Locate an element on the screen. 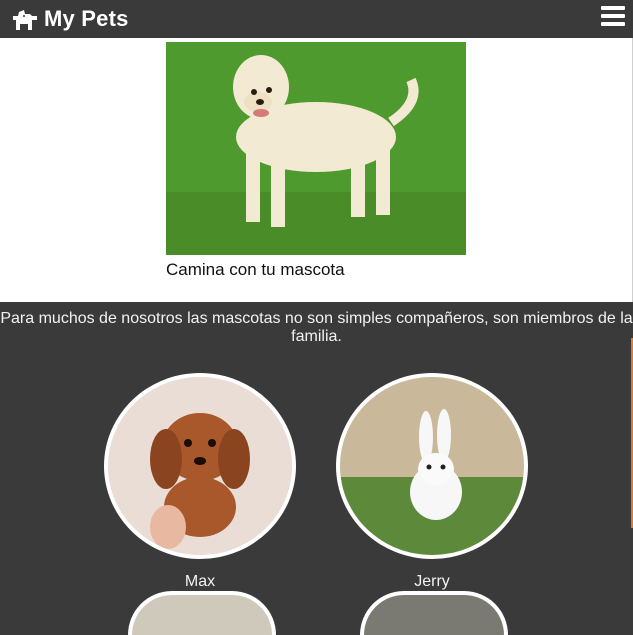  hamburger-menu-icon is located at coordinates (613, 18).